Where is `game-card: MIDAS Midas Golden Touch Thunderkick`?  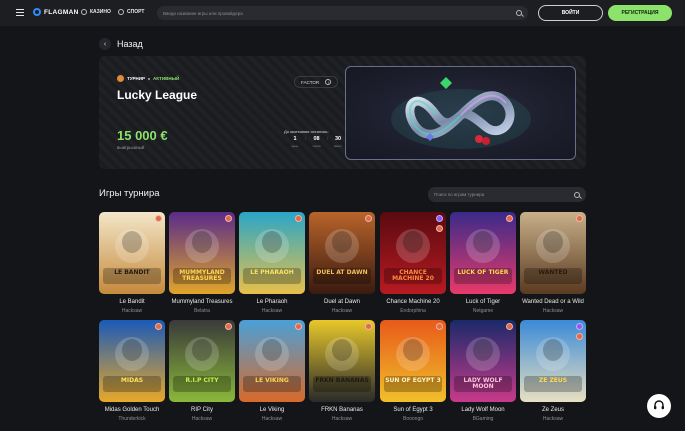
game-card: MIDAS Midas Golden Touch Thunderkick is located at coordinates (132, 371).